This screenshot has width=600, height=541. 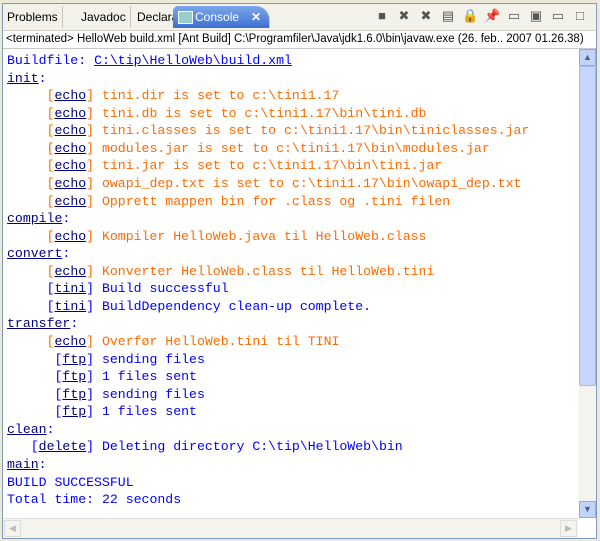 I want to click on open-console-icon: ▣, so click(x=536, y=16).